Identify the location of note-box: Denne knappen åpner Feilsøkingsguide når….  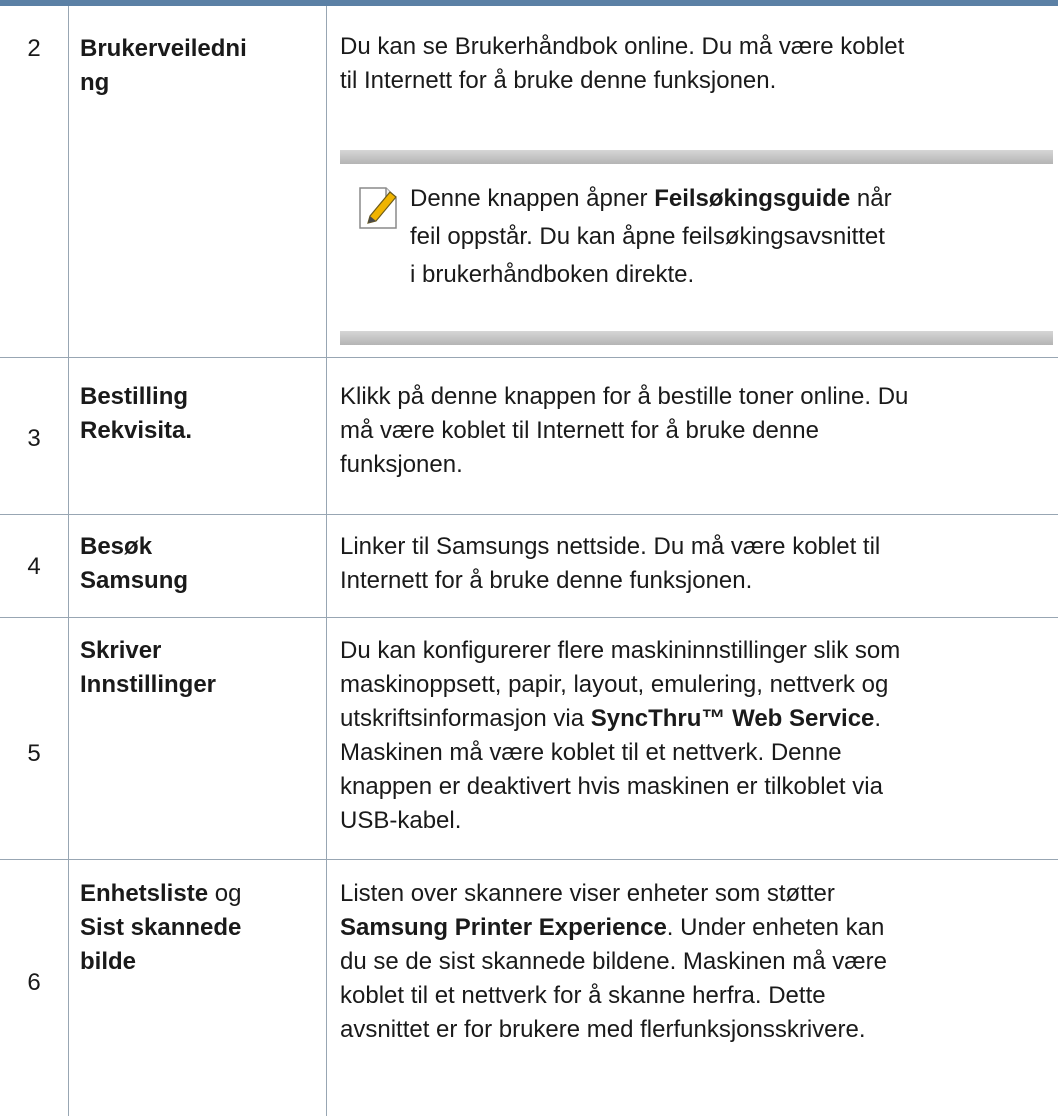
(696, 247).